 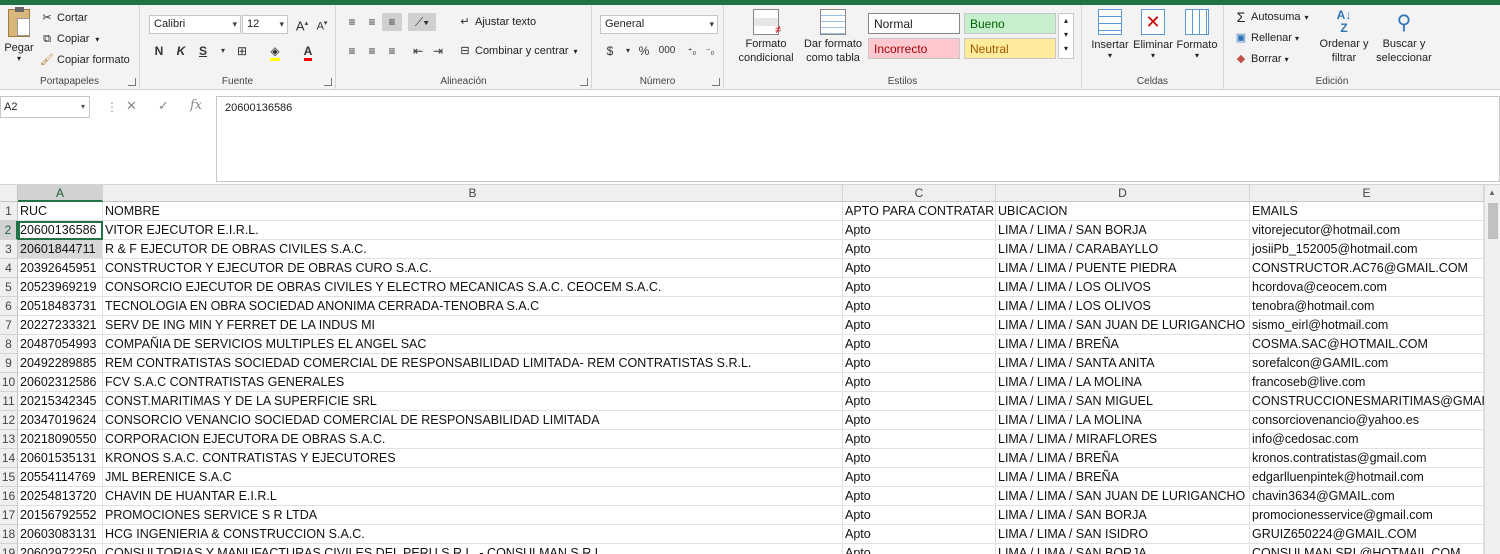 What do you see at coordinates (19, 35) in the screenshot?
I see `paste-button: Pegar ▾` at bounding box center [19, 35].